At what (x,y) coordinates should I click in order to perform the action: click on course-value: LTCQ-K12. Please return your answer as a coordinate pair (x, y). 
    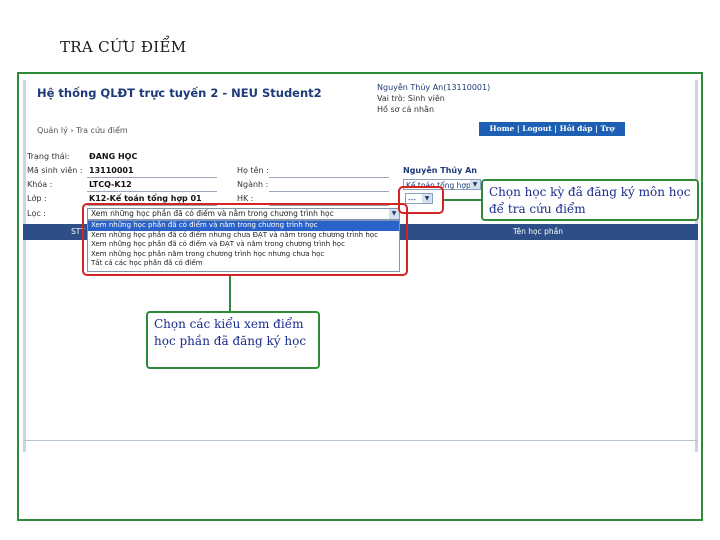
    Looking at the image, I should click on (110, 184).